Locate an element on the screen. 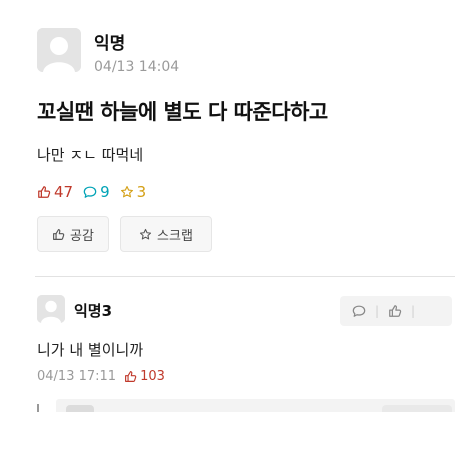  comment-author: 익명3 is located at coordinates (93, 311).